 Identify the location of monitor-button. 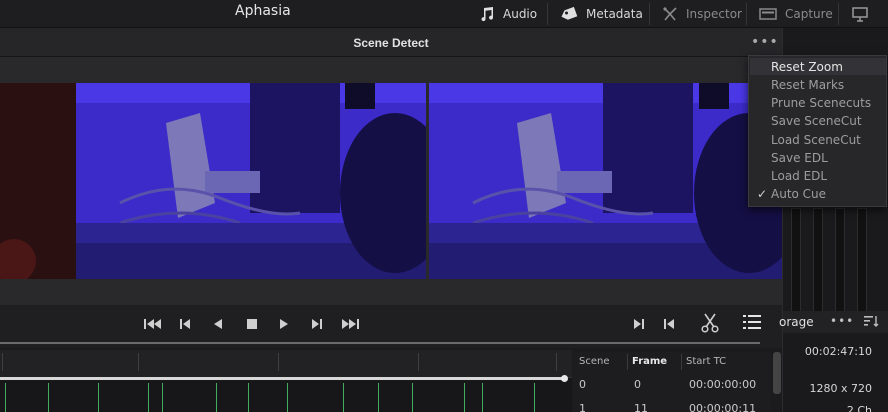
(860, 14).